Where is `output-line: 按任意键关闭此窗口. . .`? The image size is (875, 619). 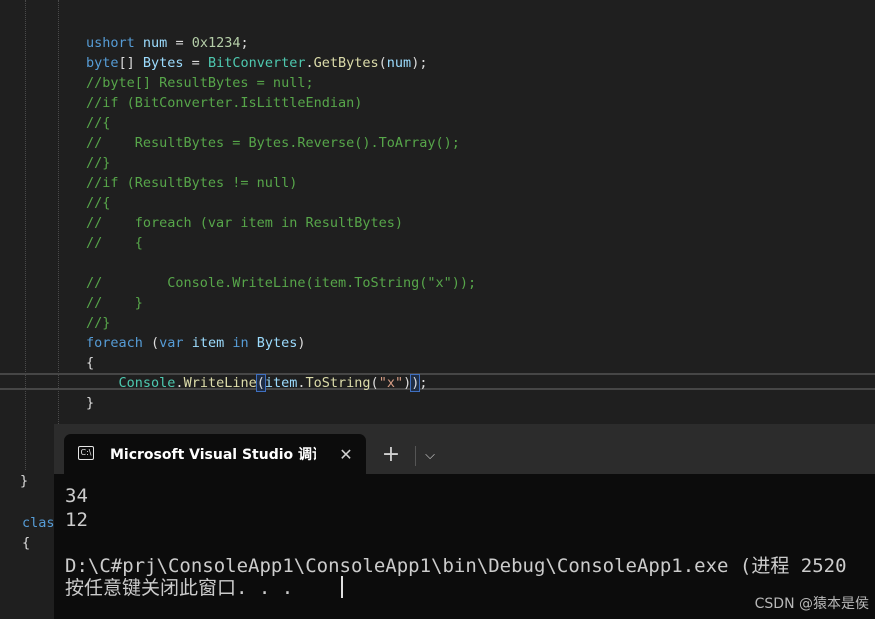 output-line: 按任意键关闭此窗口. . . is located at coordinates (179, 588).